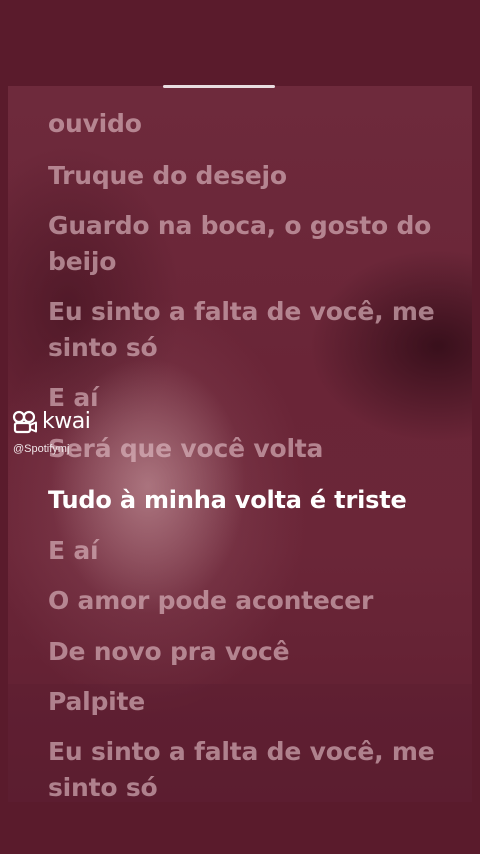  What do you see at coordinates (41, 449) in the screenshot?
I see `kwai-user-handle: @Spotifymj` at bounding box center [41, 449].